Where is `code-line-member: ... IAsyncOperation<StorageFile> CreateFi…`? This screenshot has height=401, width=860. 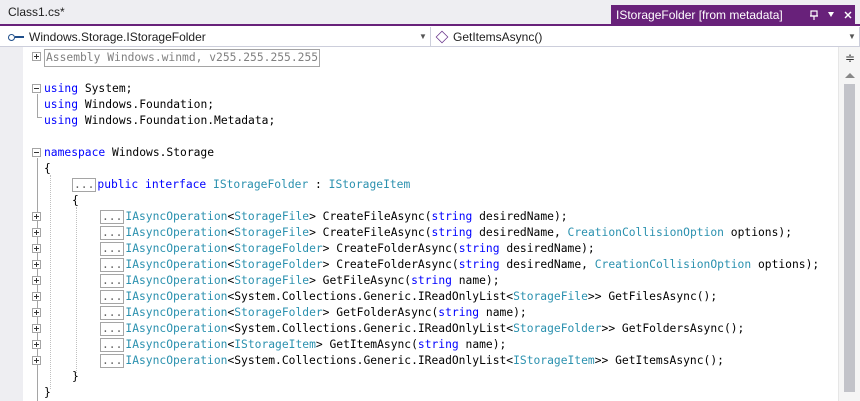 code-line-member: ... IAsyncOperation<StorageFile> CreateFi… is located at coordinates (419, 217).